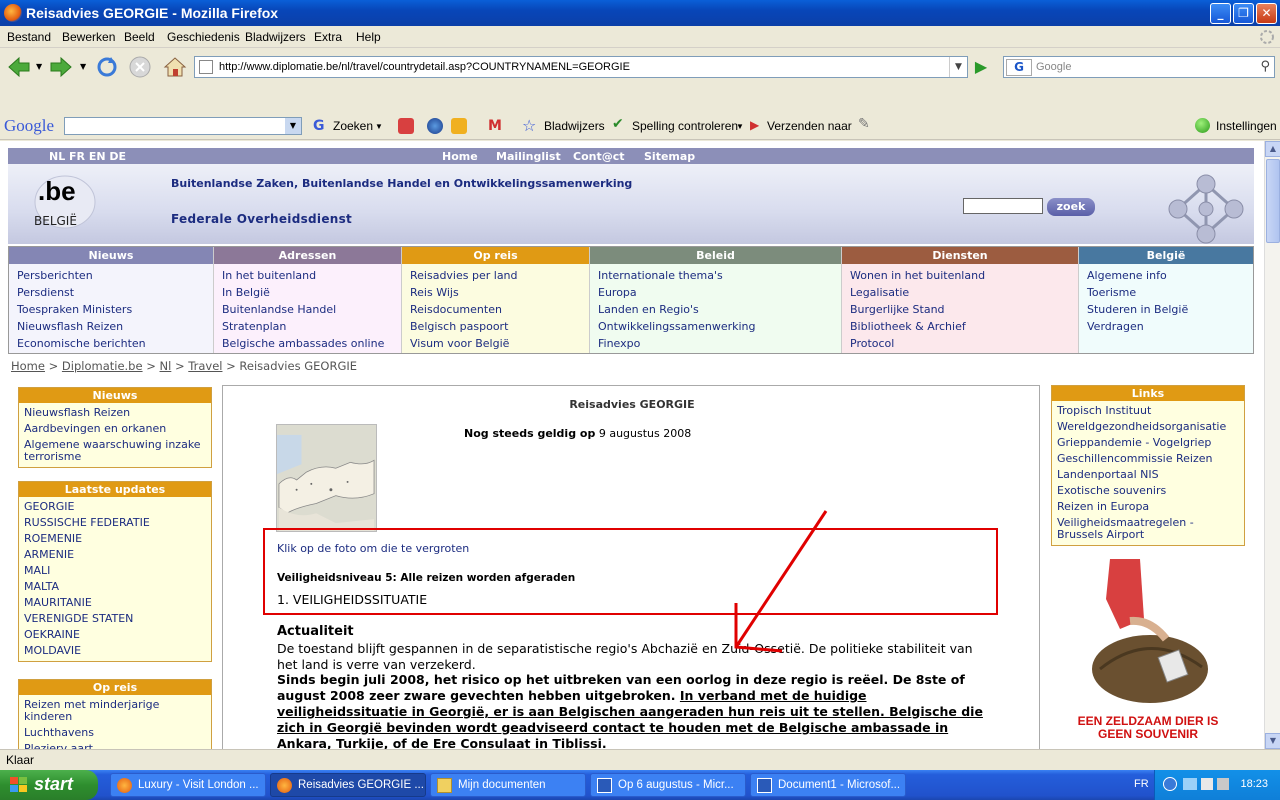 The width and height of the screenshot is (1280, 800). Describe the element at coordinates (1273, 201) in the screenshot. I see `scroll-thumb` at that location.